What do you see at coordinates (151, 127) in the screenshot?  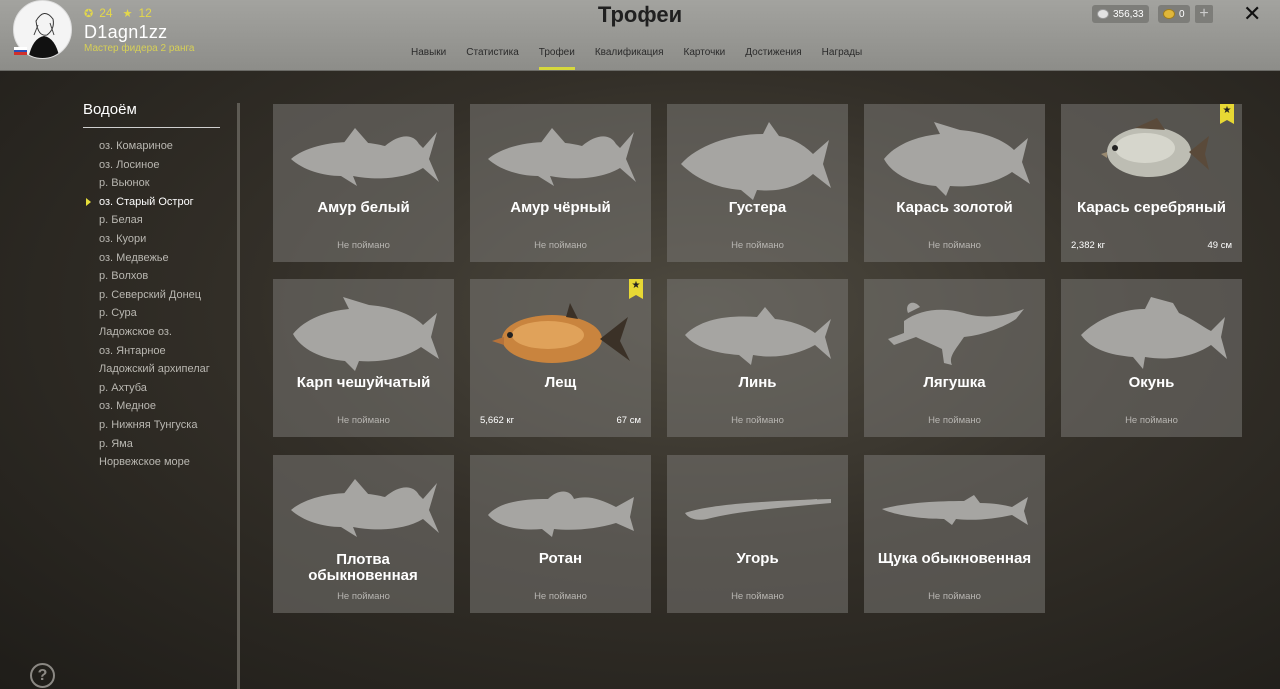 I see `sidebar-divider` at bounding box center [151, 127].